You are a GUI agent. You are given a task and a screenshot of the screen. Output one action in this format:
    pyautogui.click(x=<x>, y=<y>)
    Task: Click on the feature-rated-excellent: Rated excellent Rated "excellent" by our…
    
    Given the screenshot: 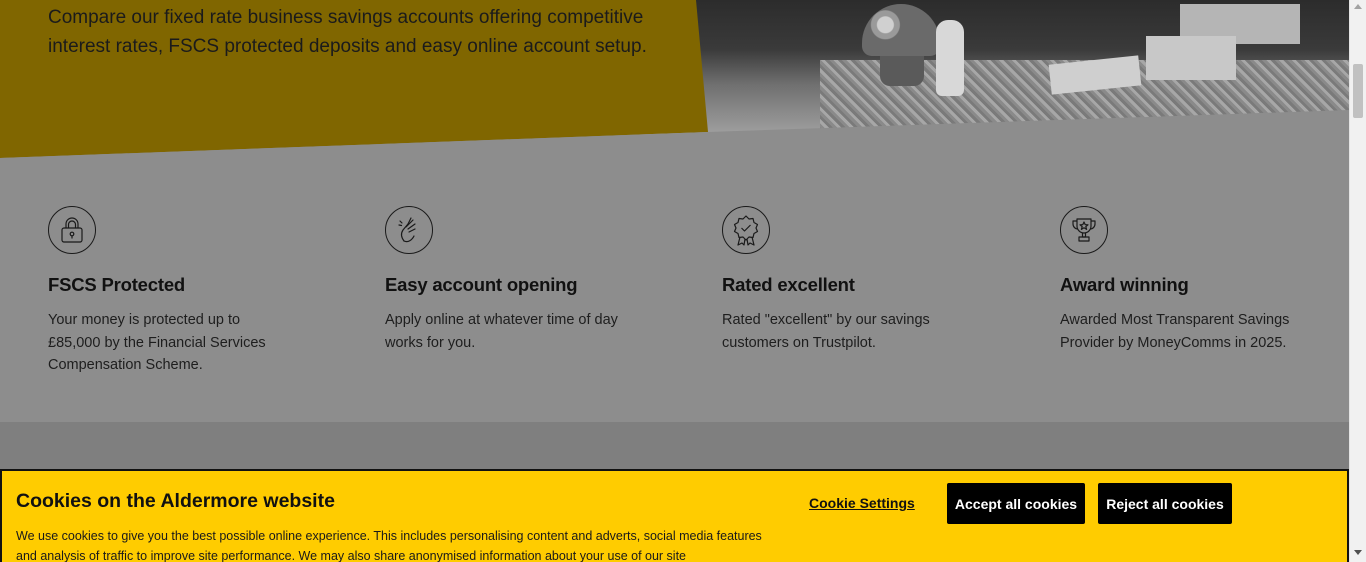 What is the action you would take?
    pyautogui.click(x=862, y=280)
    